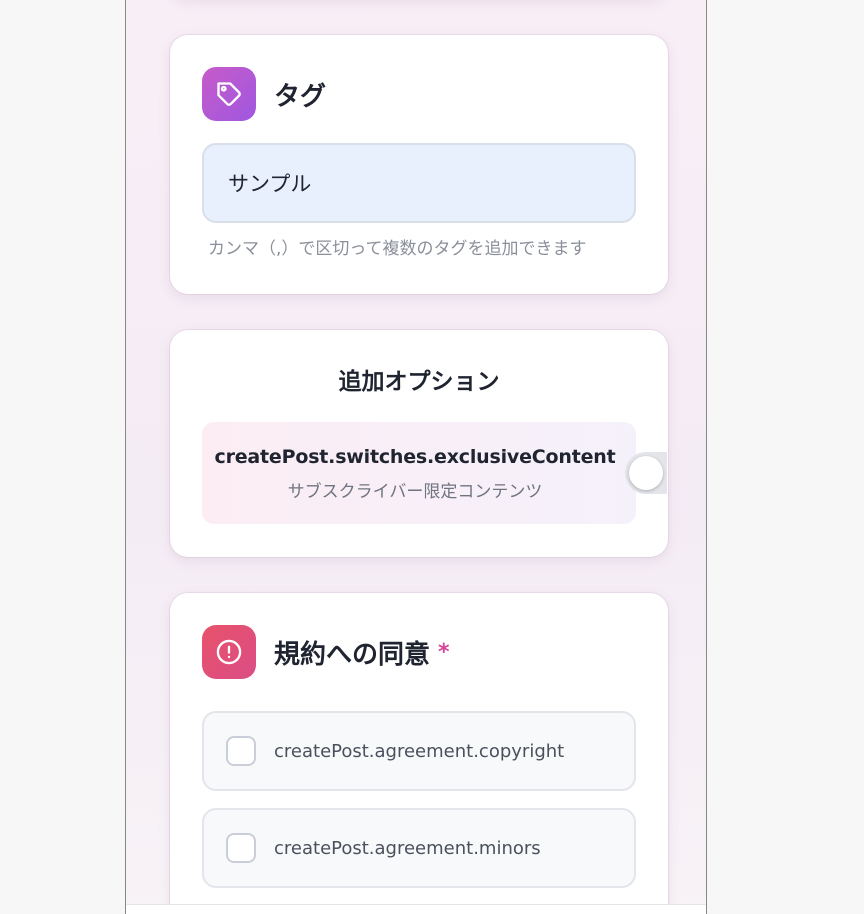 This screenshot has width=864, height=914. Describe the element at coordinates (397, 249) in the screenshot. I see `tags-hint: カンマ（,）で区切って複数のタグを追加できます` at that location.